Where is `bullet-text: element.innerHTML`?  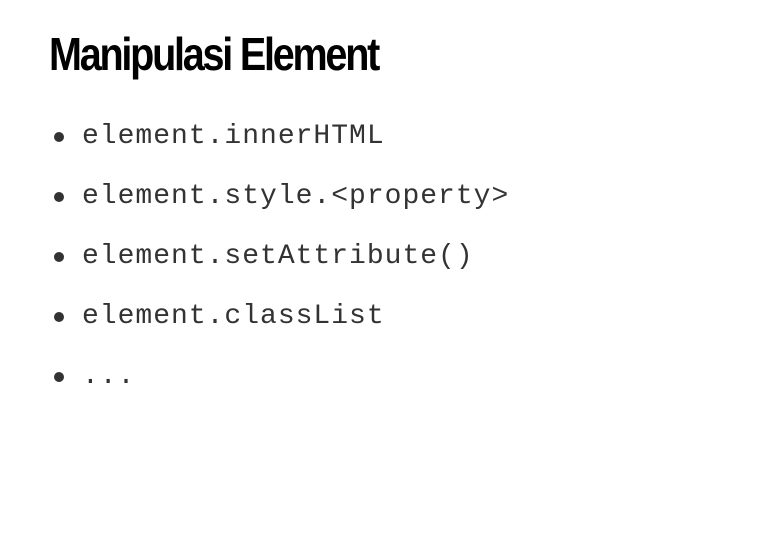
bullet-text: element.innerHTML is located at coordinates (233, 136).